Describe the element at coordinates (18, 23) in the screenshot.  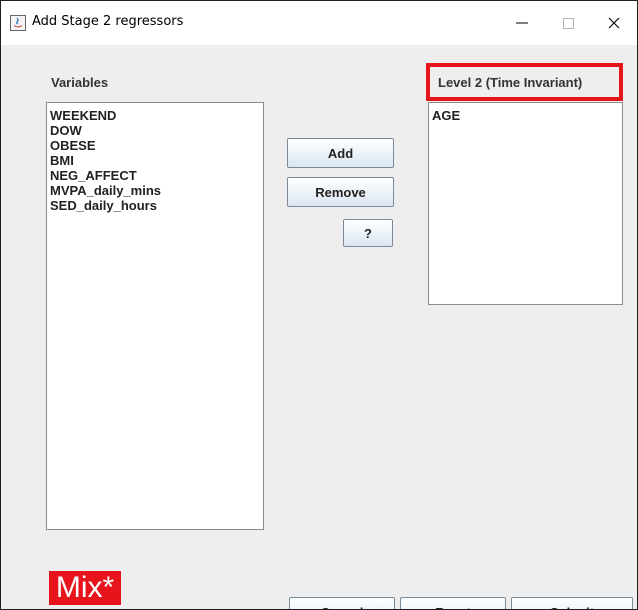
I see `java-app-icon` at that location.